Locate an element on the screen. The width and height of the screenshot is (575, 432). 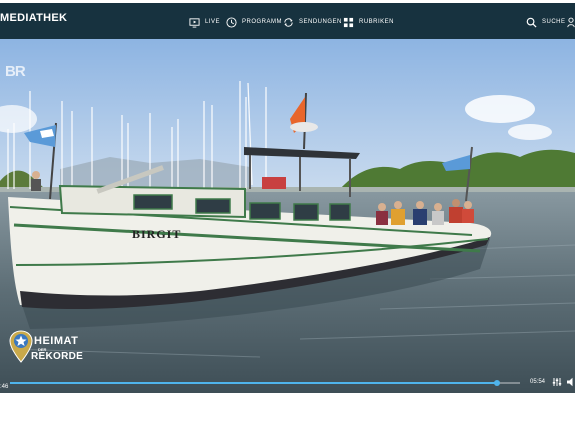
nav-user is located at coordinates (571, 22).